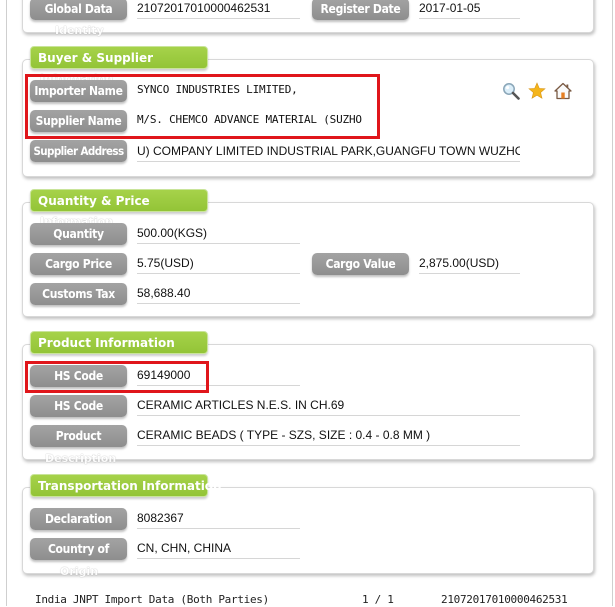  I want to click on action-icons, so click(537, 91).